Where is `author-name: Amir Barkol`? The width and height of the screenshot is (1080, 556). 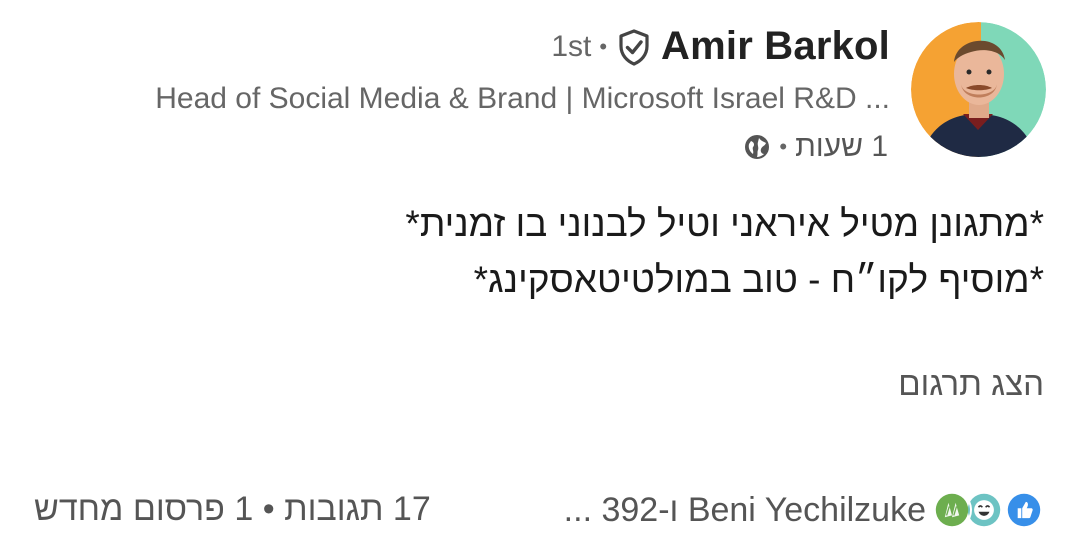 author-name: Amir Barkol is located at coordinates (775, 46).